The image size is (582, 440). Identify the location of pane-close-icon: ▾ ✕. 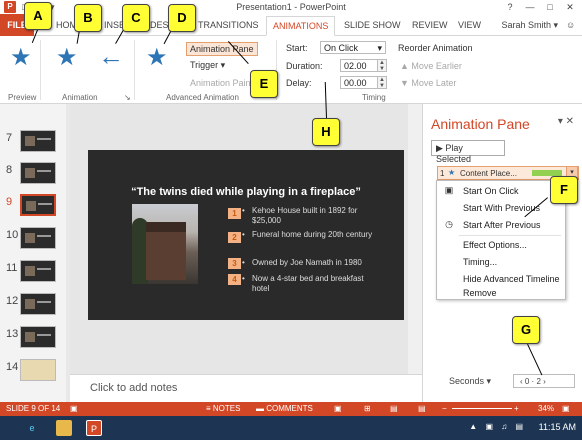
(566, 121).